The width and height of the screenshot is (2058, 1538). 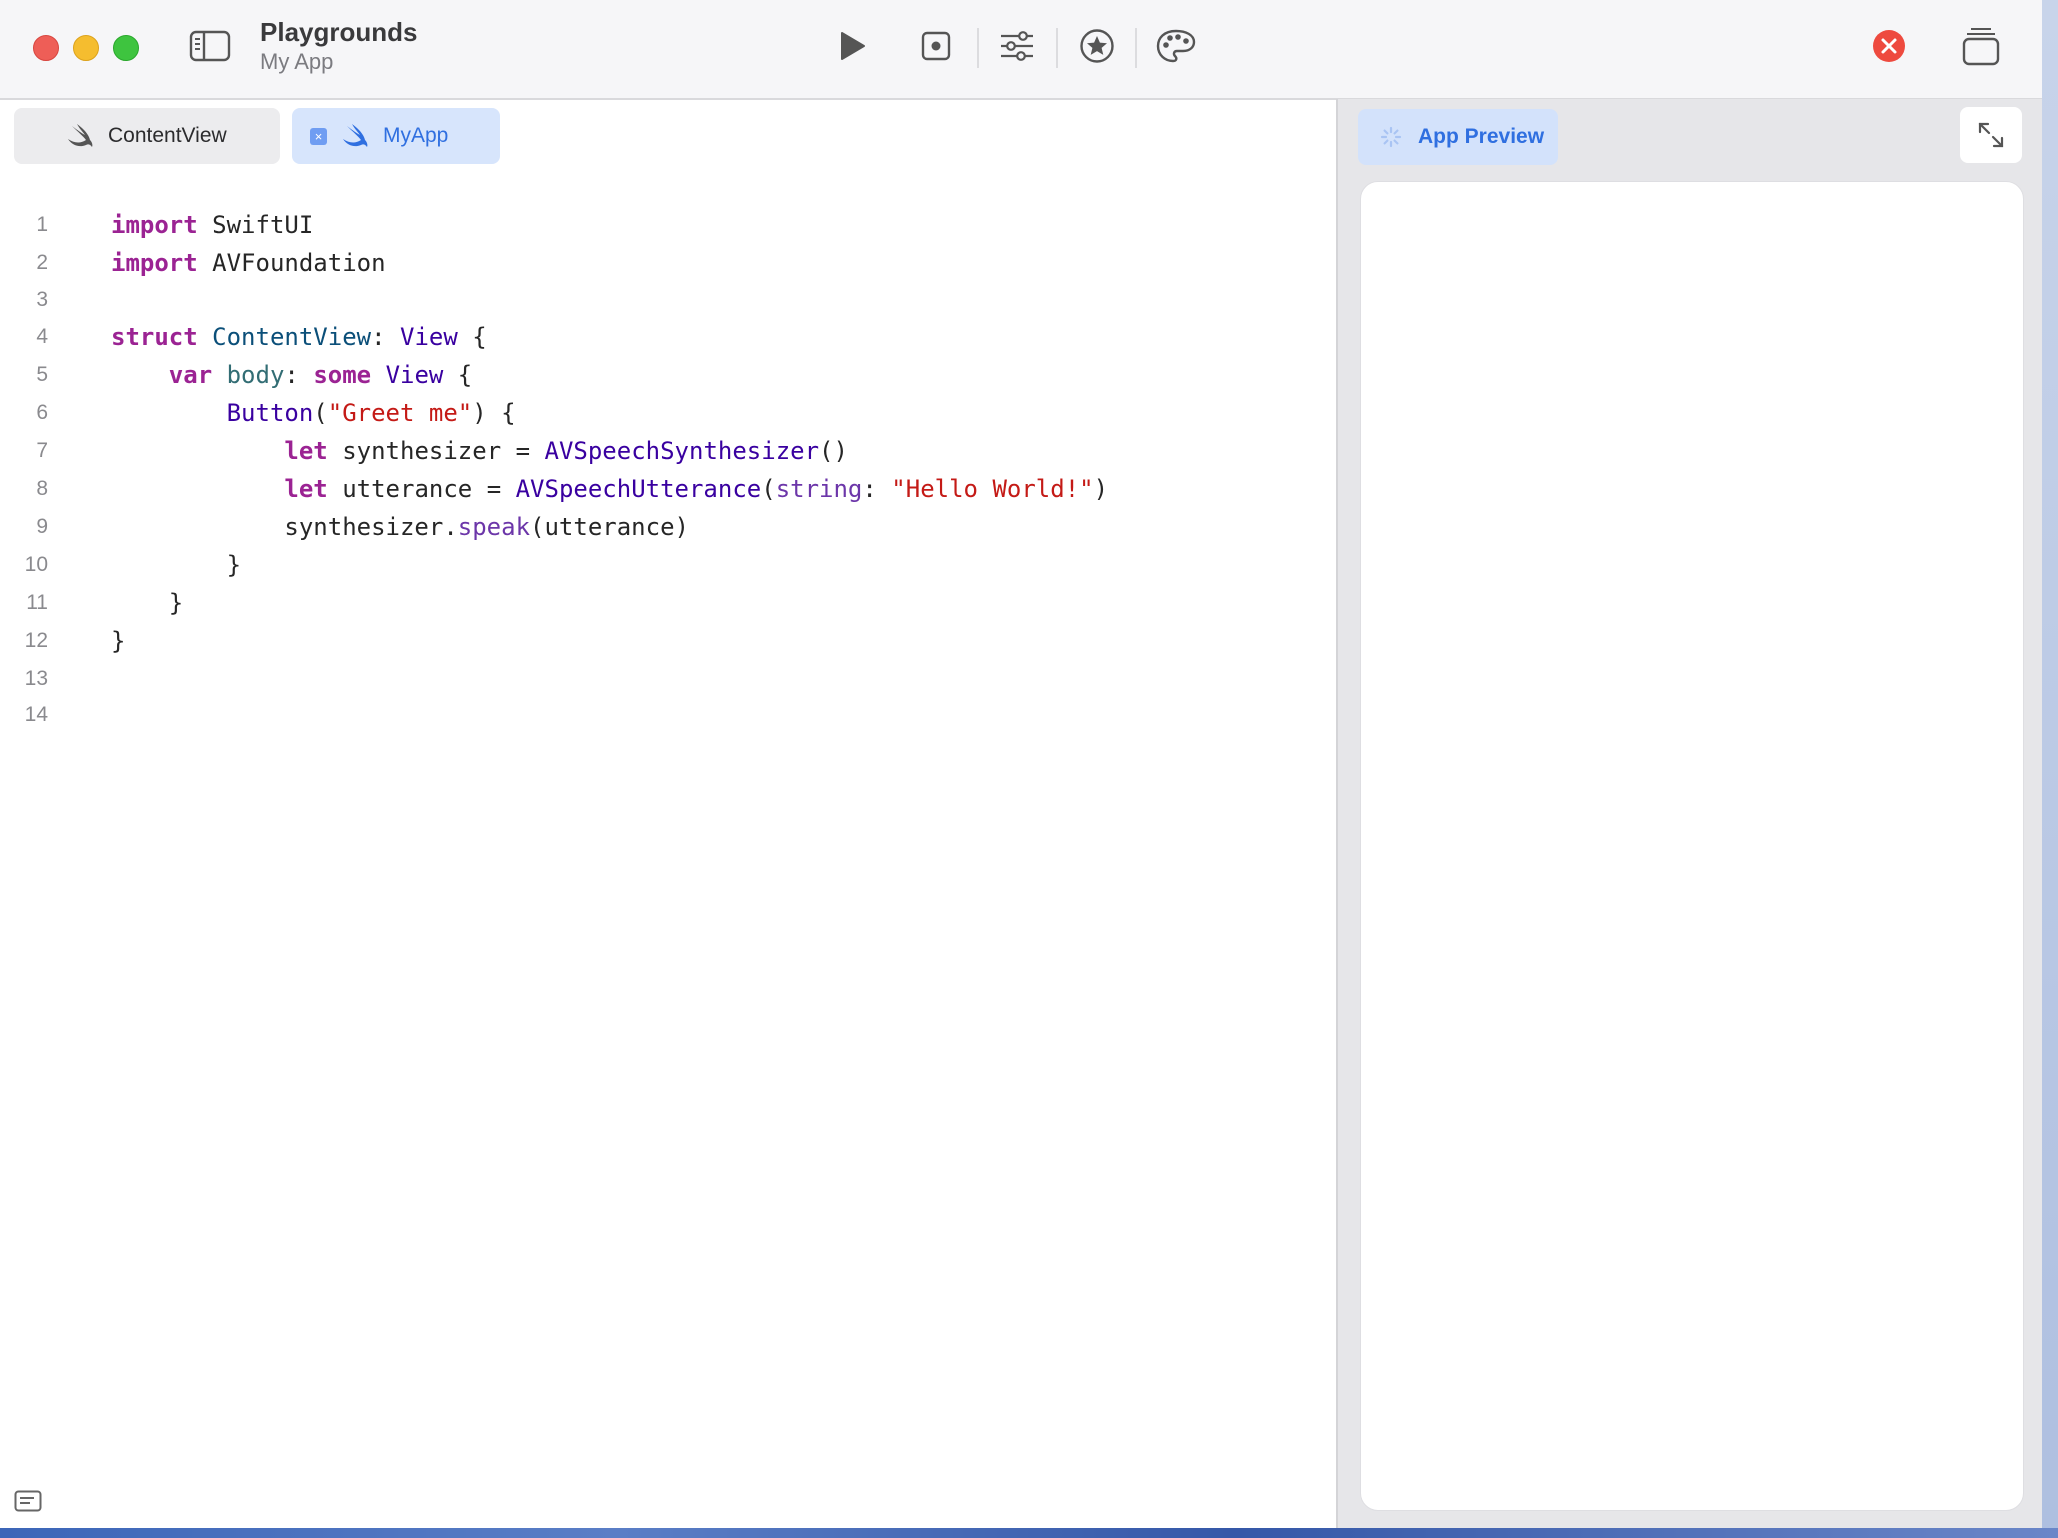 What do you see at coordinates (668, 263) in the screenshot?
I see `code-line: 2 import AVFoundation` at bounding box center [668, 263].